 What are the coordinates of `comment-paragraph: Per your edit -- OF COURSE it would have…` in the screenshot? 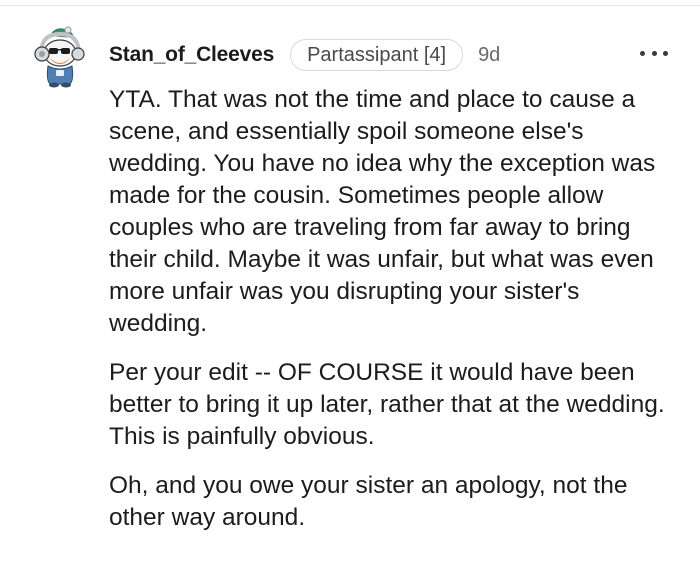 It's located at (387, 404).